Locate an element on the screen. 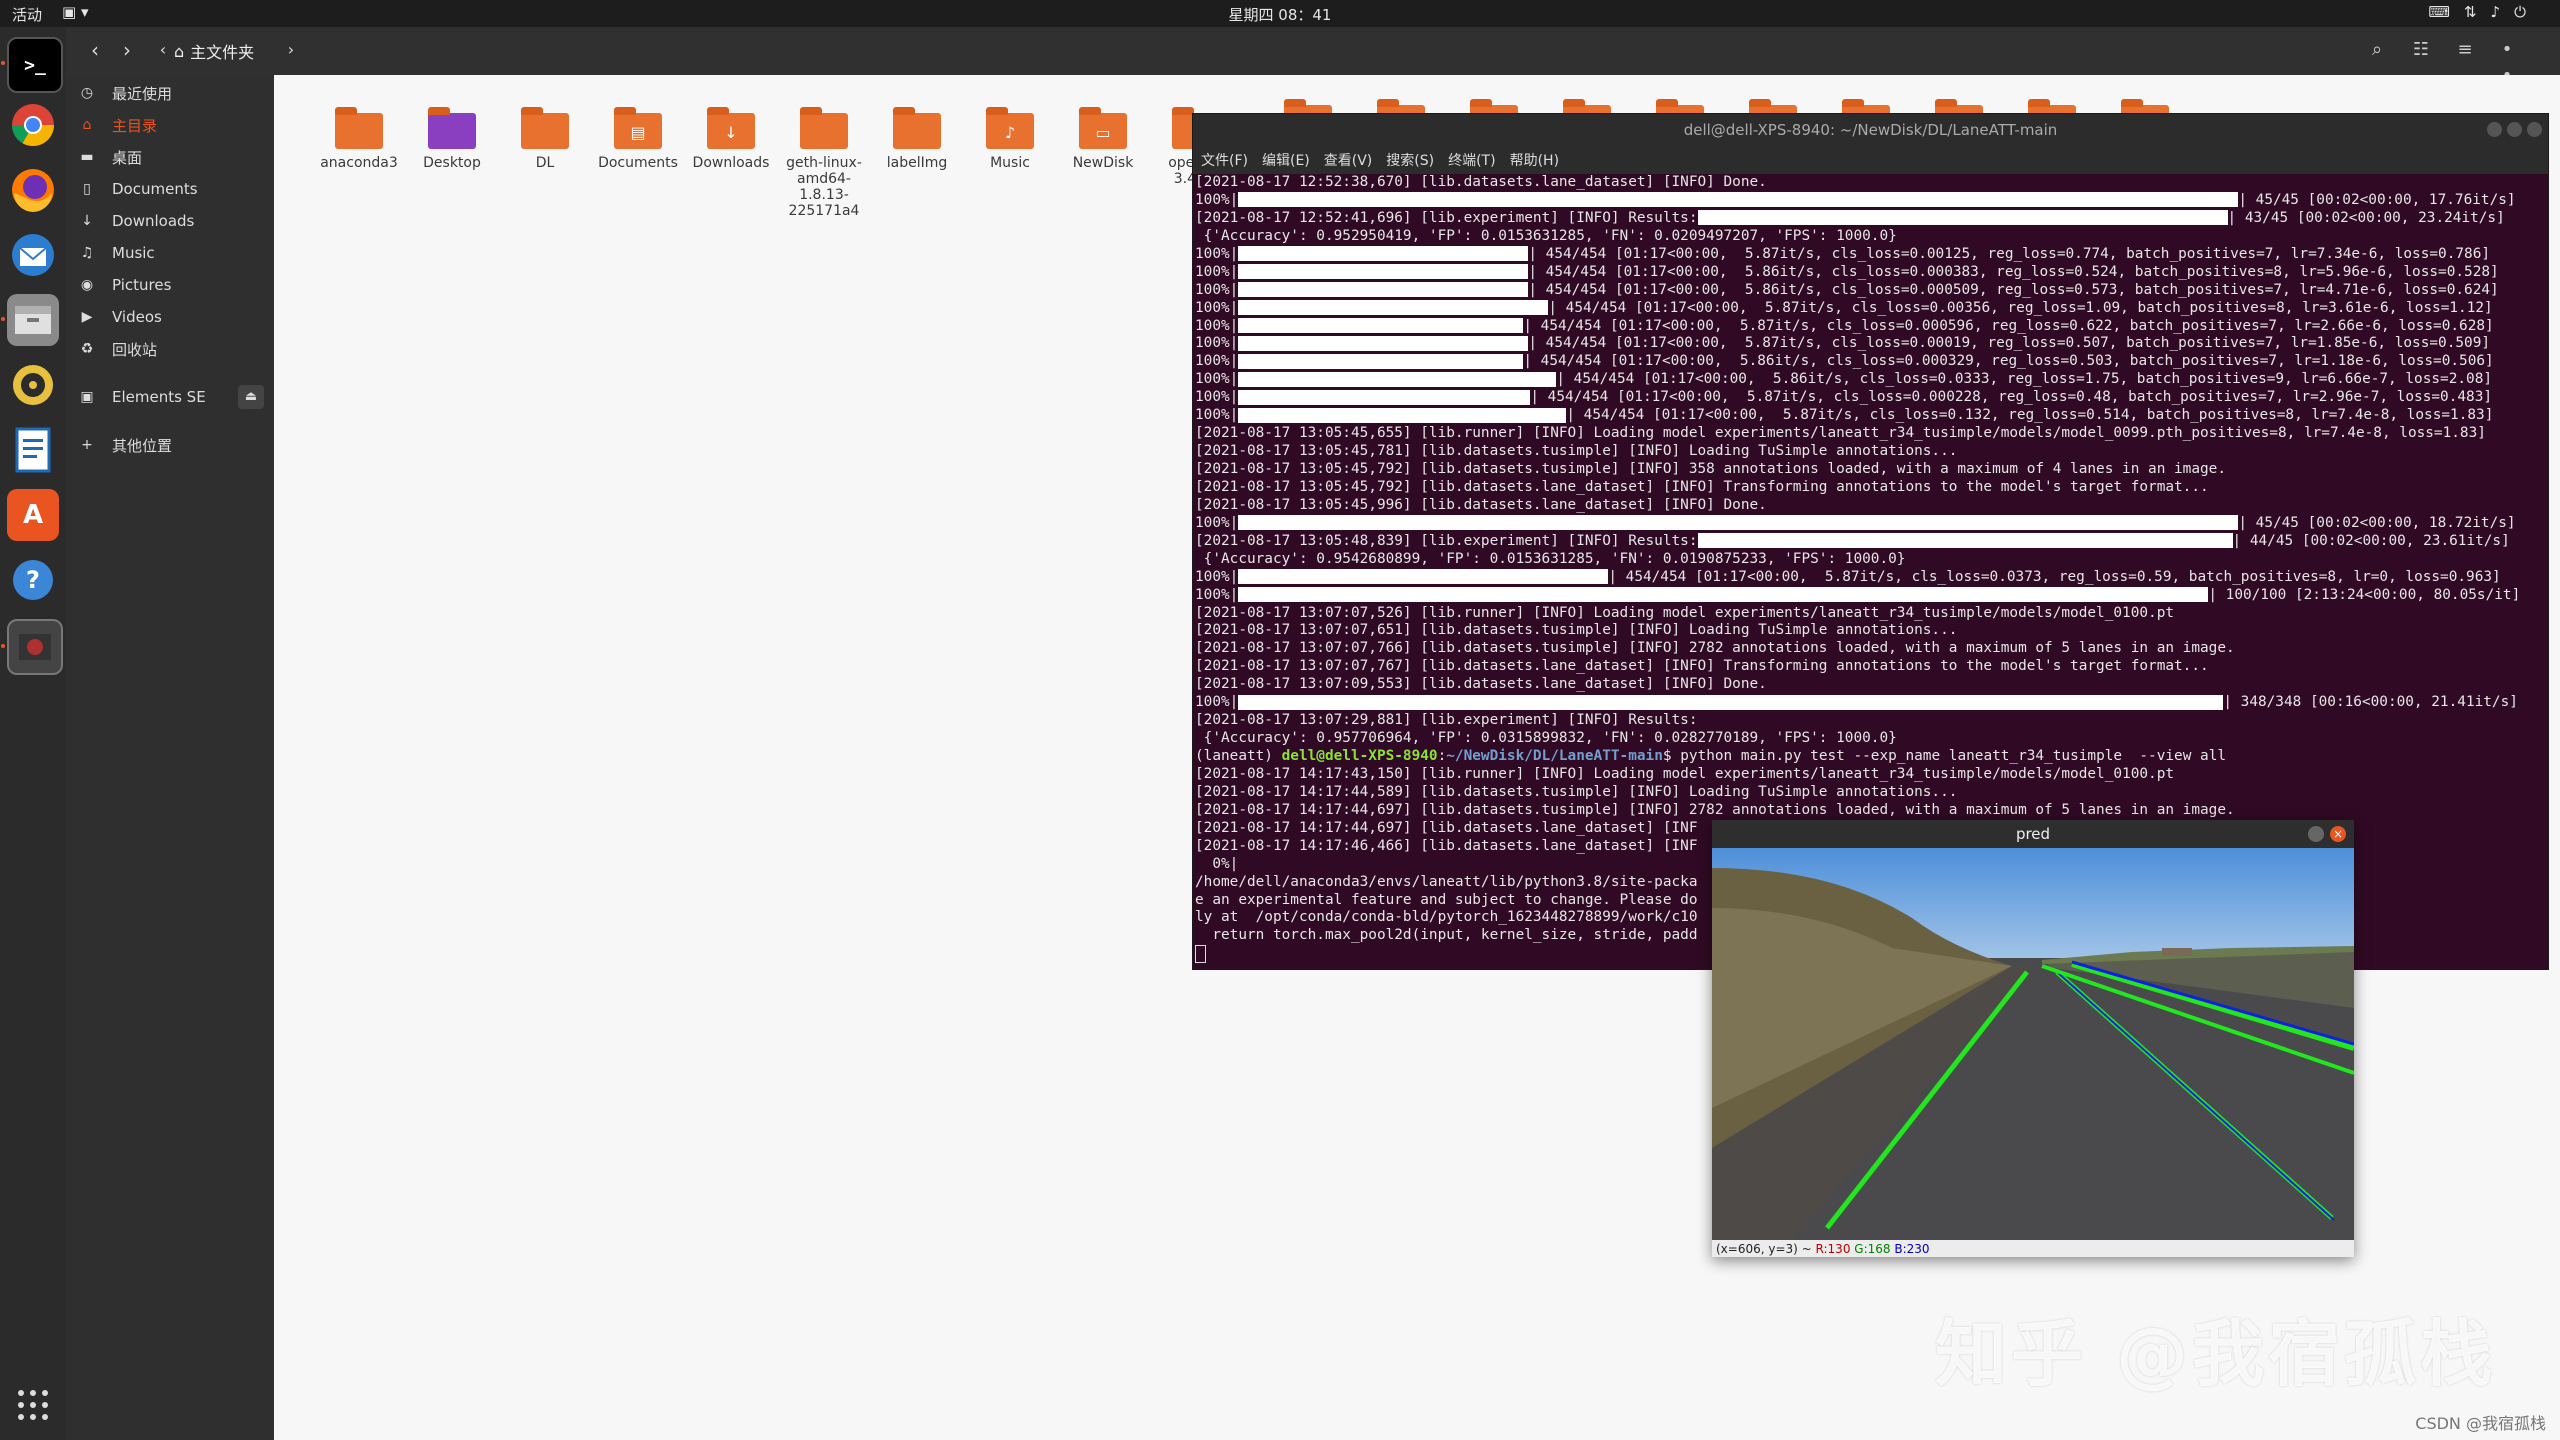 This screenshot has height=1440, width=2560. file-item: ♪ Music is located at coordinates (1010, 138).